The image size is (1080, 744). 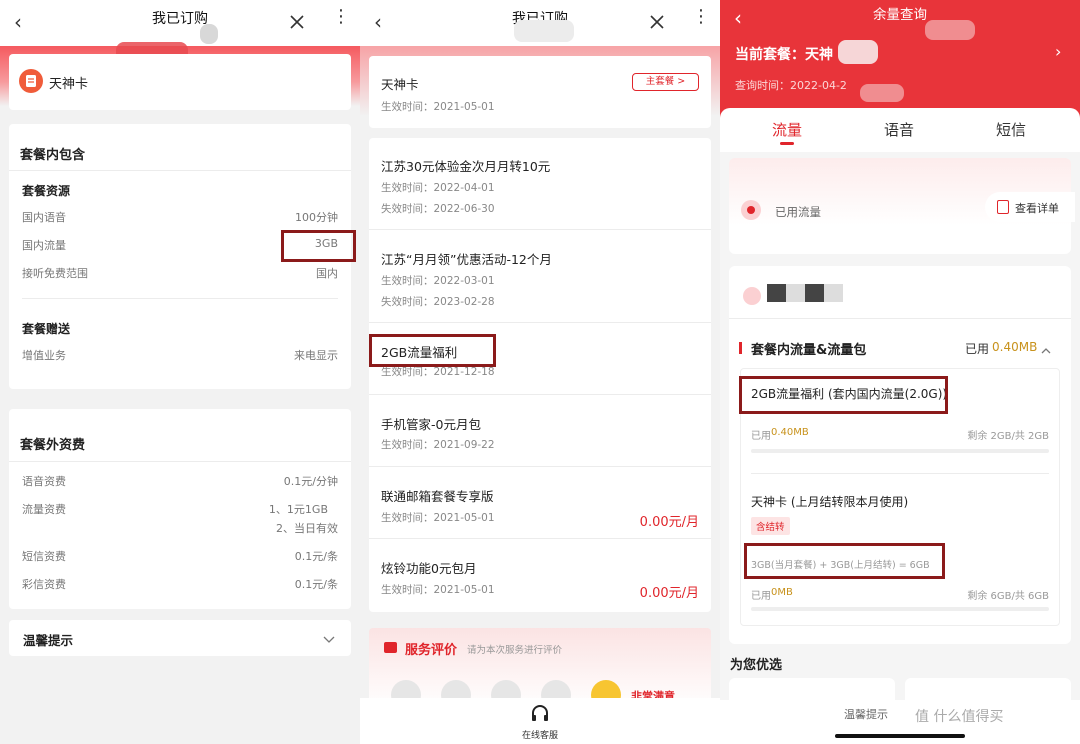 I want to click on section-used-value: 0.40MB, so click(x=1015, y=347).